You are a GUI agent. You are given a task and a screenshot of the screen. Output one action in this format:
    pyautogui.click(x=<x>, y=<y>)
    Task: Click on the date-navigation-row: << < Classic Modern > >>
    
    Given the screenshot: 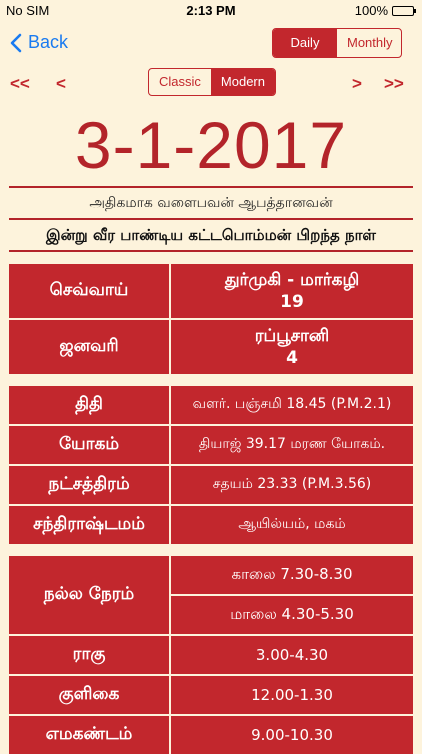 What is the action you would take?
    pyautogui.click(x=211, y=84)
    